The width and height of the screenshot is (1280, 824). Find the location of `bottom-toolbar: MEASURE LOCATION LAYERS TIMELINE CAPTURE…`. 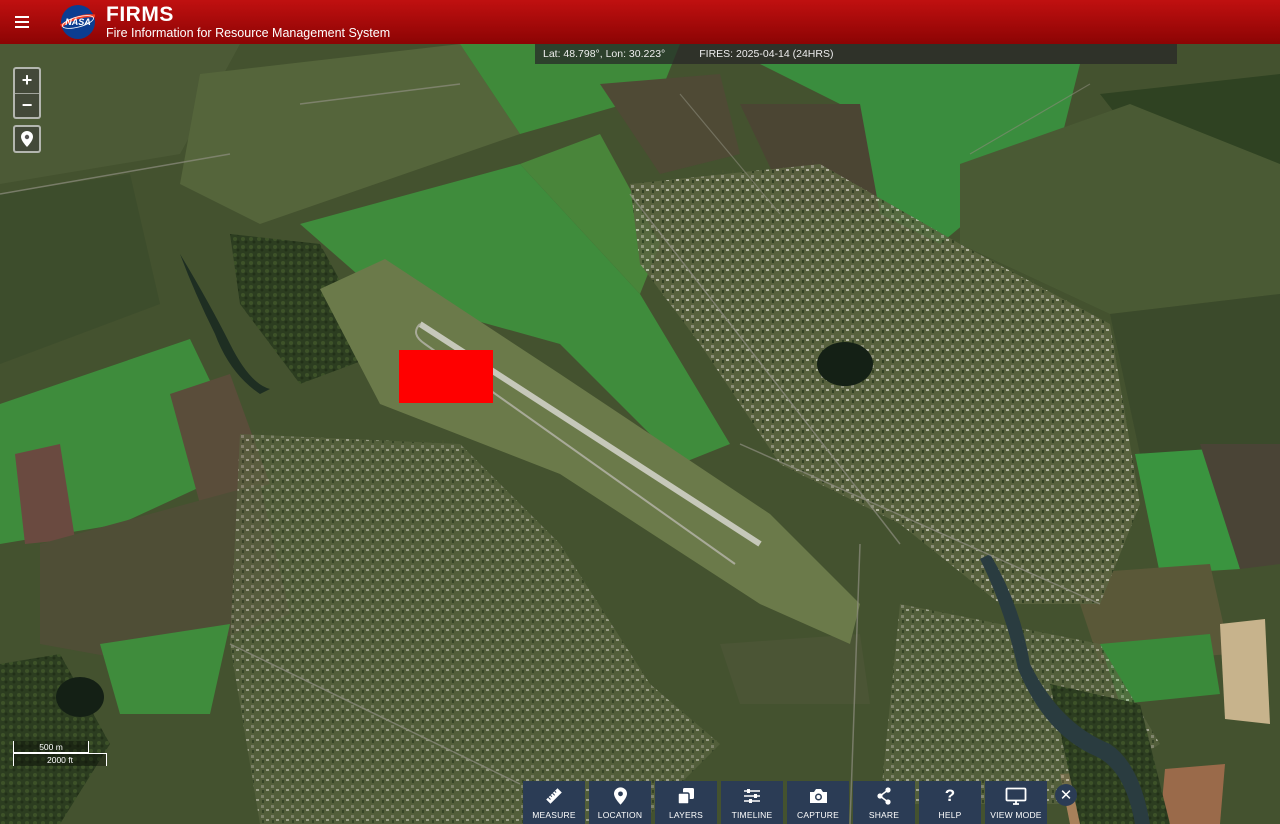

bottom-toolbar: MEASURE LOCATION LAYERS TIMELINE CAPTURE… is located at coordinates (800, 802).